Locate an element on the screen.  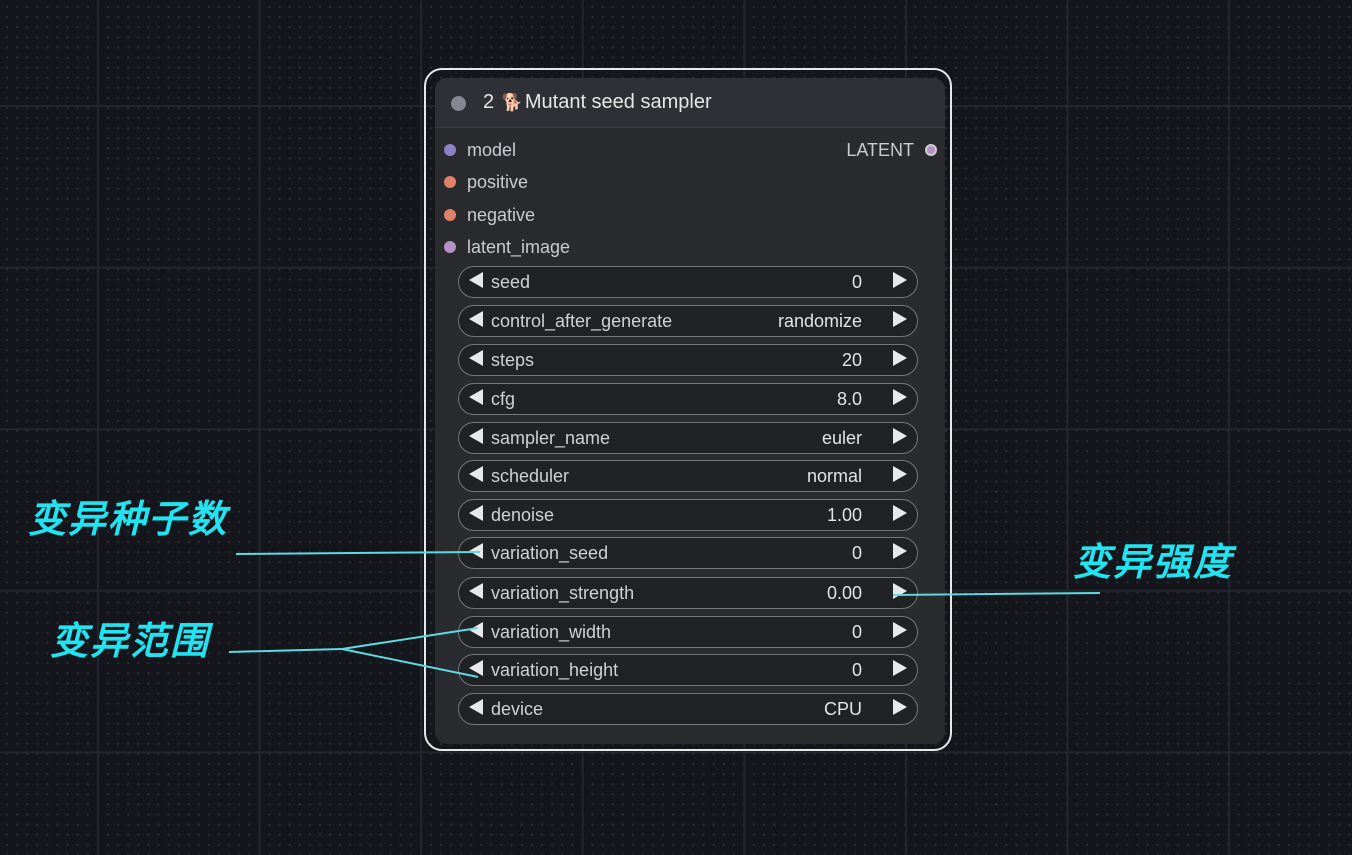
widget-variation-strength: variation_strength 0.00 is located at coordinates (688, 593).